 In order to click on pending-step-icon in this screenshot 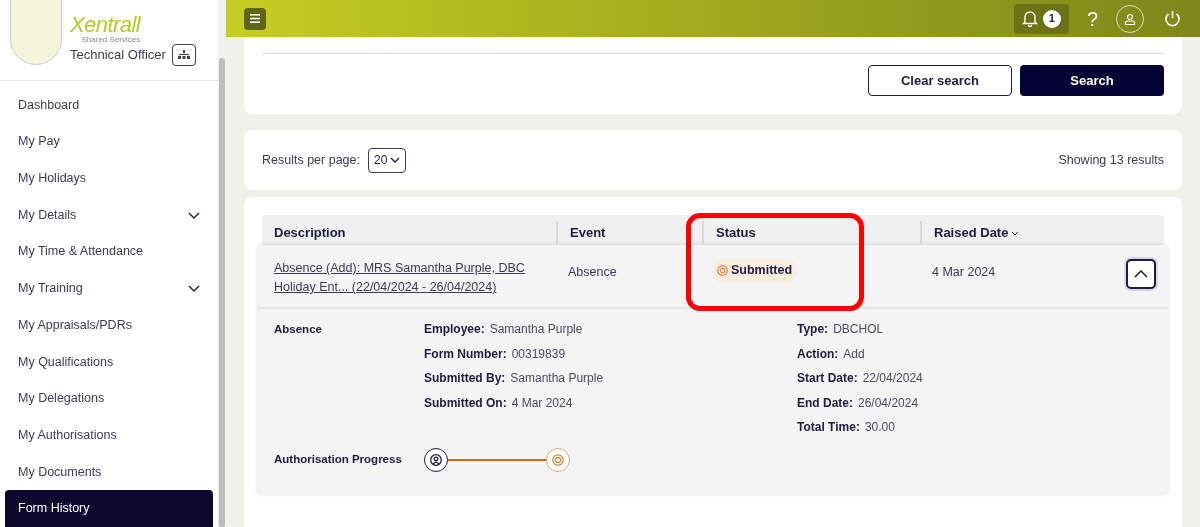, I will do `click(558, 459)`.